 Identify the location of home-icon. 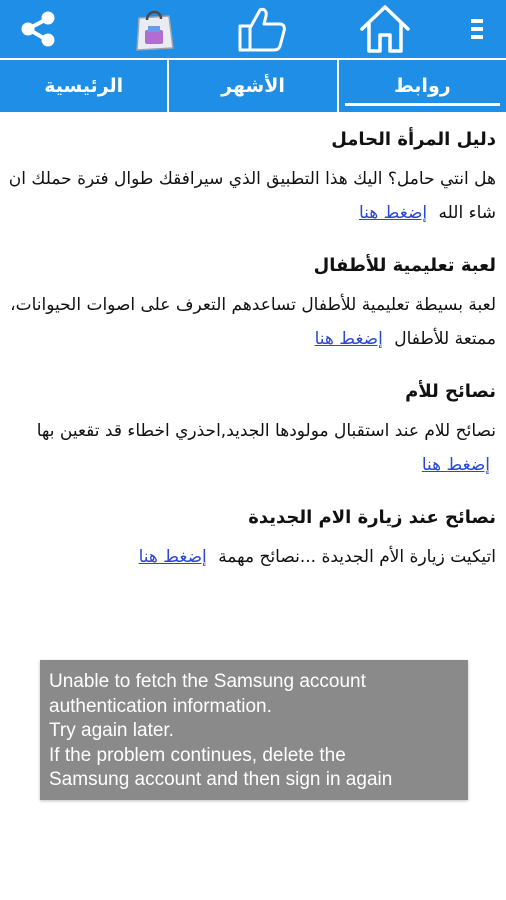
(385, 29).